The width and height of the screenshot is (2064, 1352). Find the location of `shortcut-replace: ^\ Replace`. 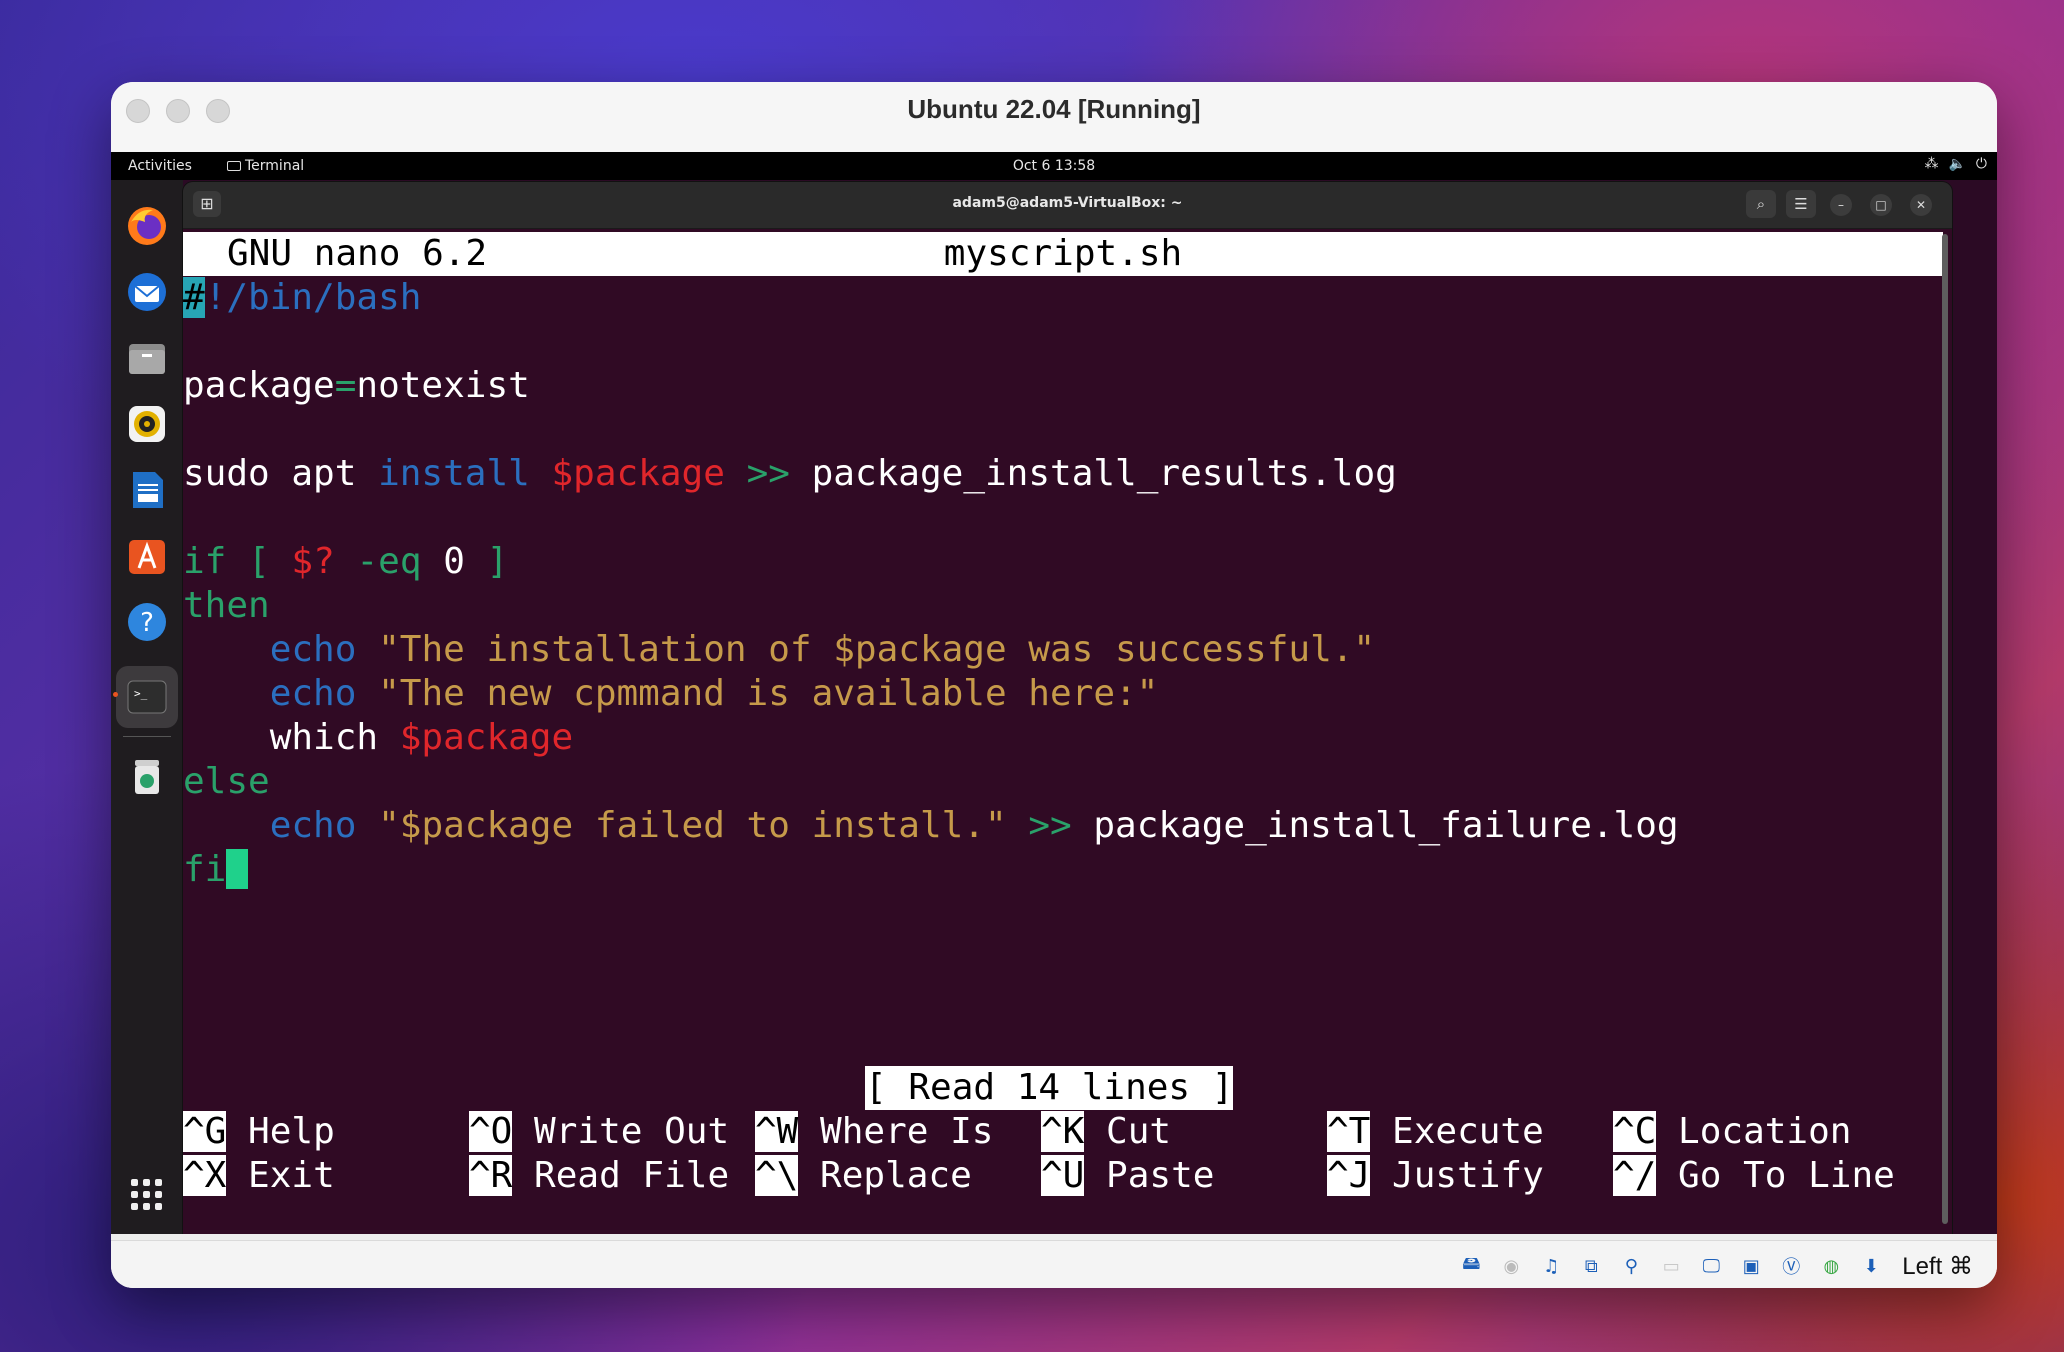

shortcut-replace: ^\ Replace is located at coordinates (863, 1175).